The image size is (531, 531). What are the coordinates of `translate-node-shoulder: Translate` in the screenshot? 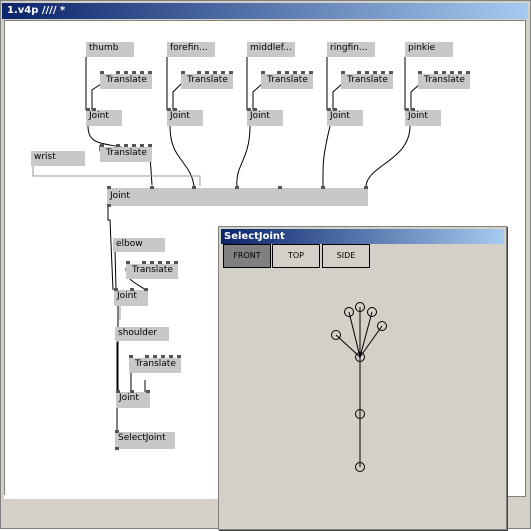 It's located at (155, 365).